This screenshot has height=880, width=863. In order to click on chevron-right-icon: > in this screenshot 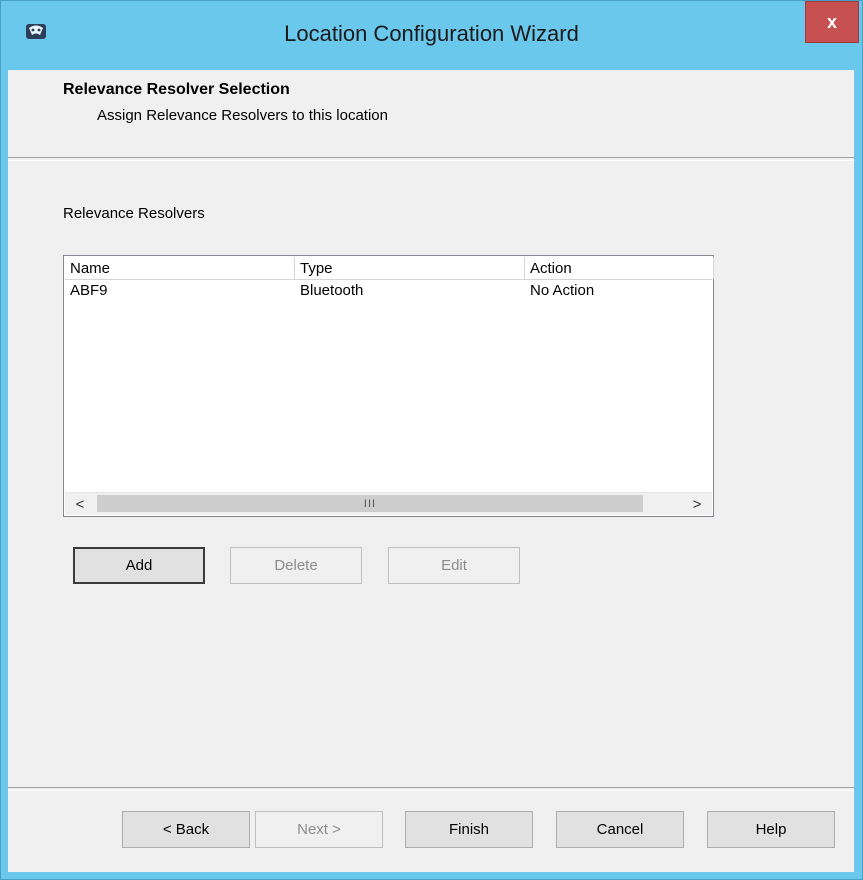, I will do `click(697, 504)`.